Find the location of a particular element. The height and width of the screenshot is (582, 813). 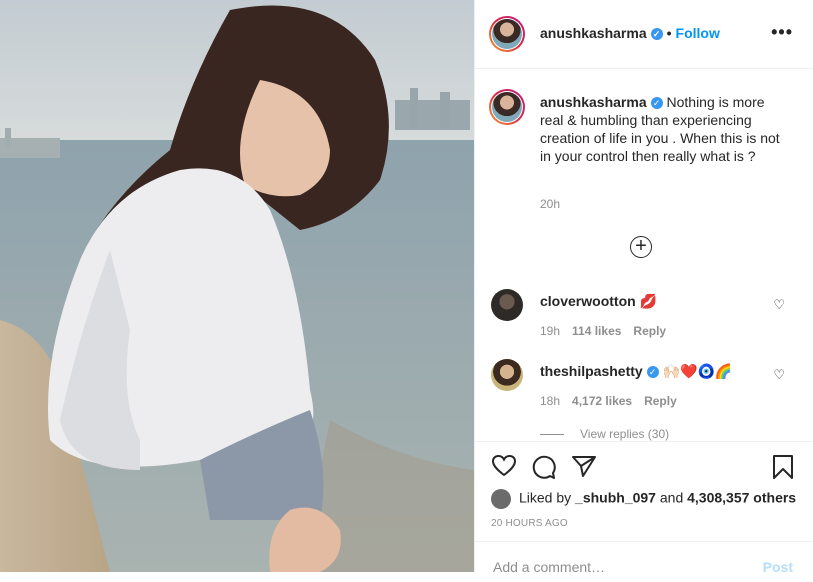

comment-body: cloverwootton 💋 is located at coordinates (598, 301).